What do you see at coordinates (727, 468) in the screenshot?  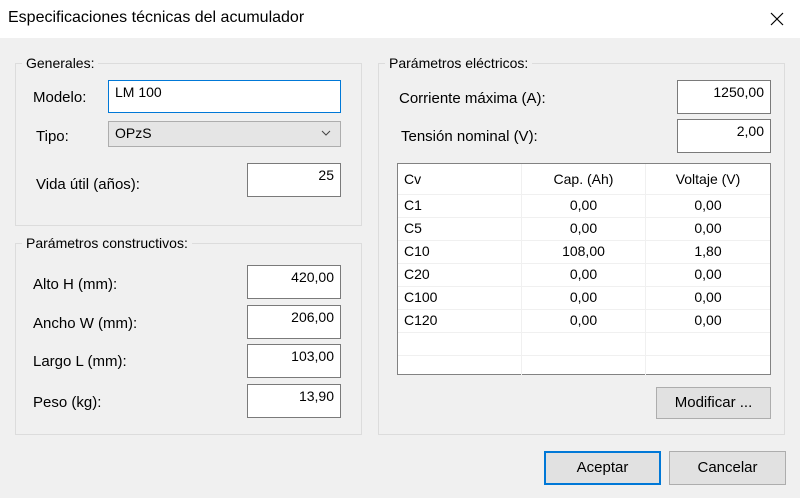 I see `cancel-button: Cancelar` at bounding box center [727, 468].